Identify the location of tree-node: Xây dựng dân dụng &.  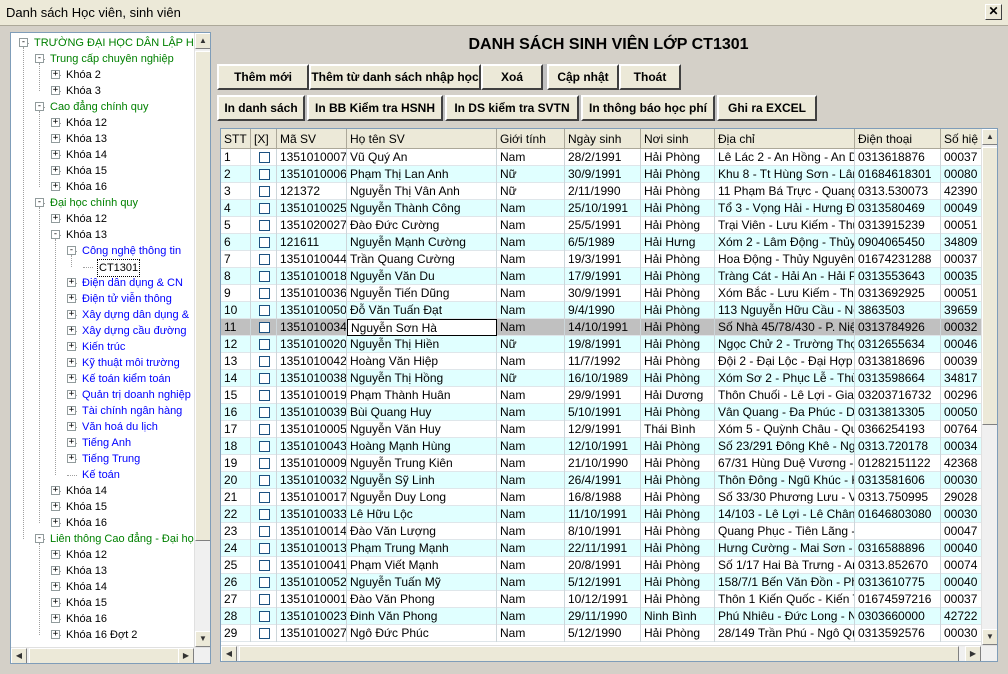
(135, 315).